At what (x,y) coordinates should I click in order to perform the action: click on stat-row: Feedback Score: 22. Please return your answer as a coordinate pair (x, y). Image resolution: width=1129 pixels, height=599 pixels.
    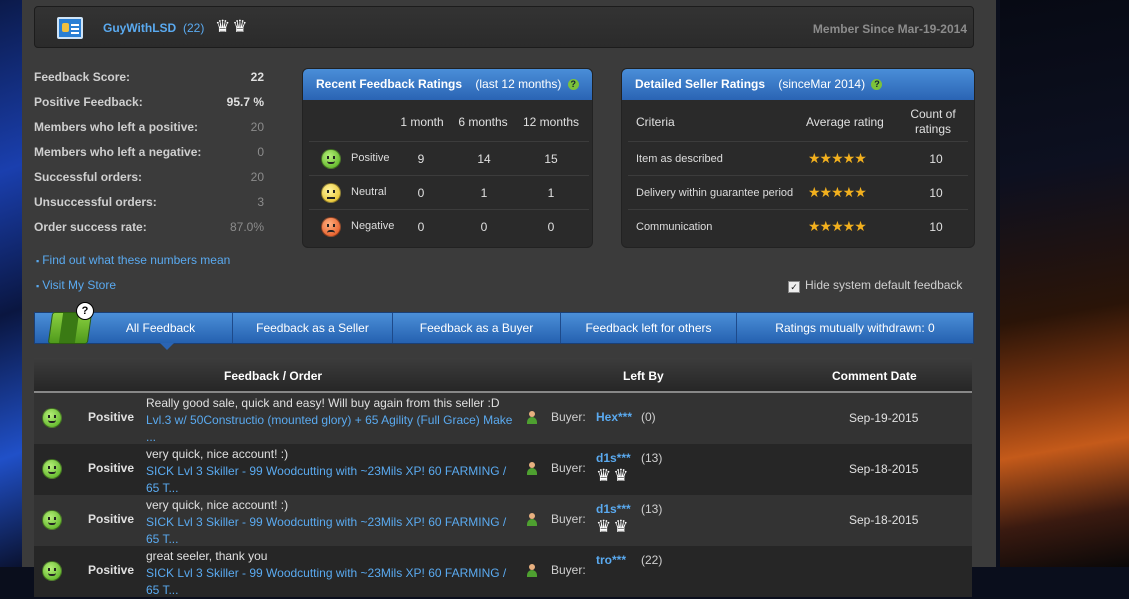
    Looking at the image, I should click on (154, 82).